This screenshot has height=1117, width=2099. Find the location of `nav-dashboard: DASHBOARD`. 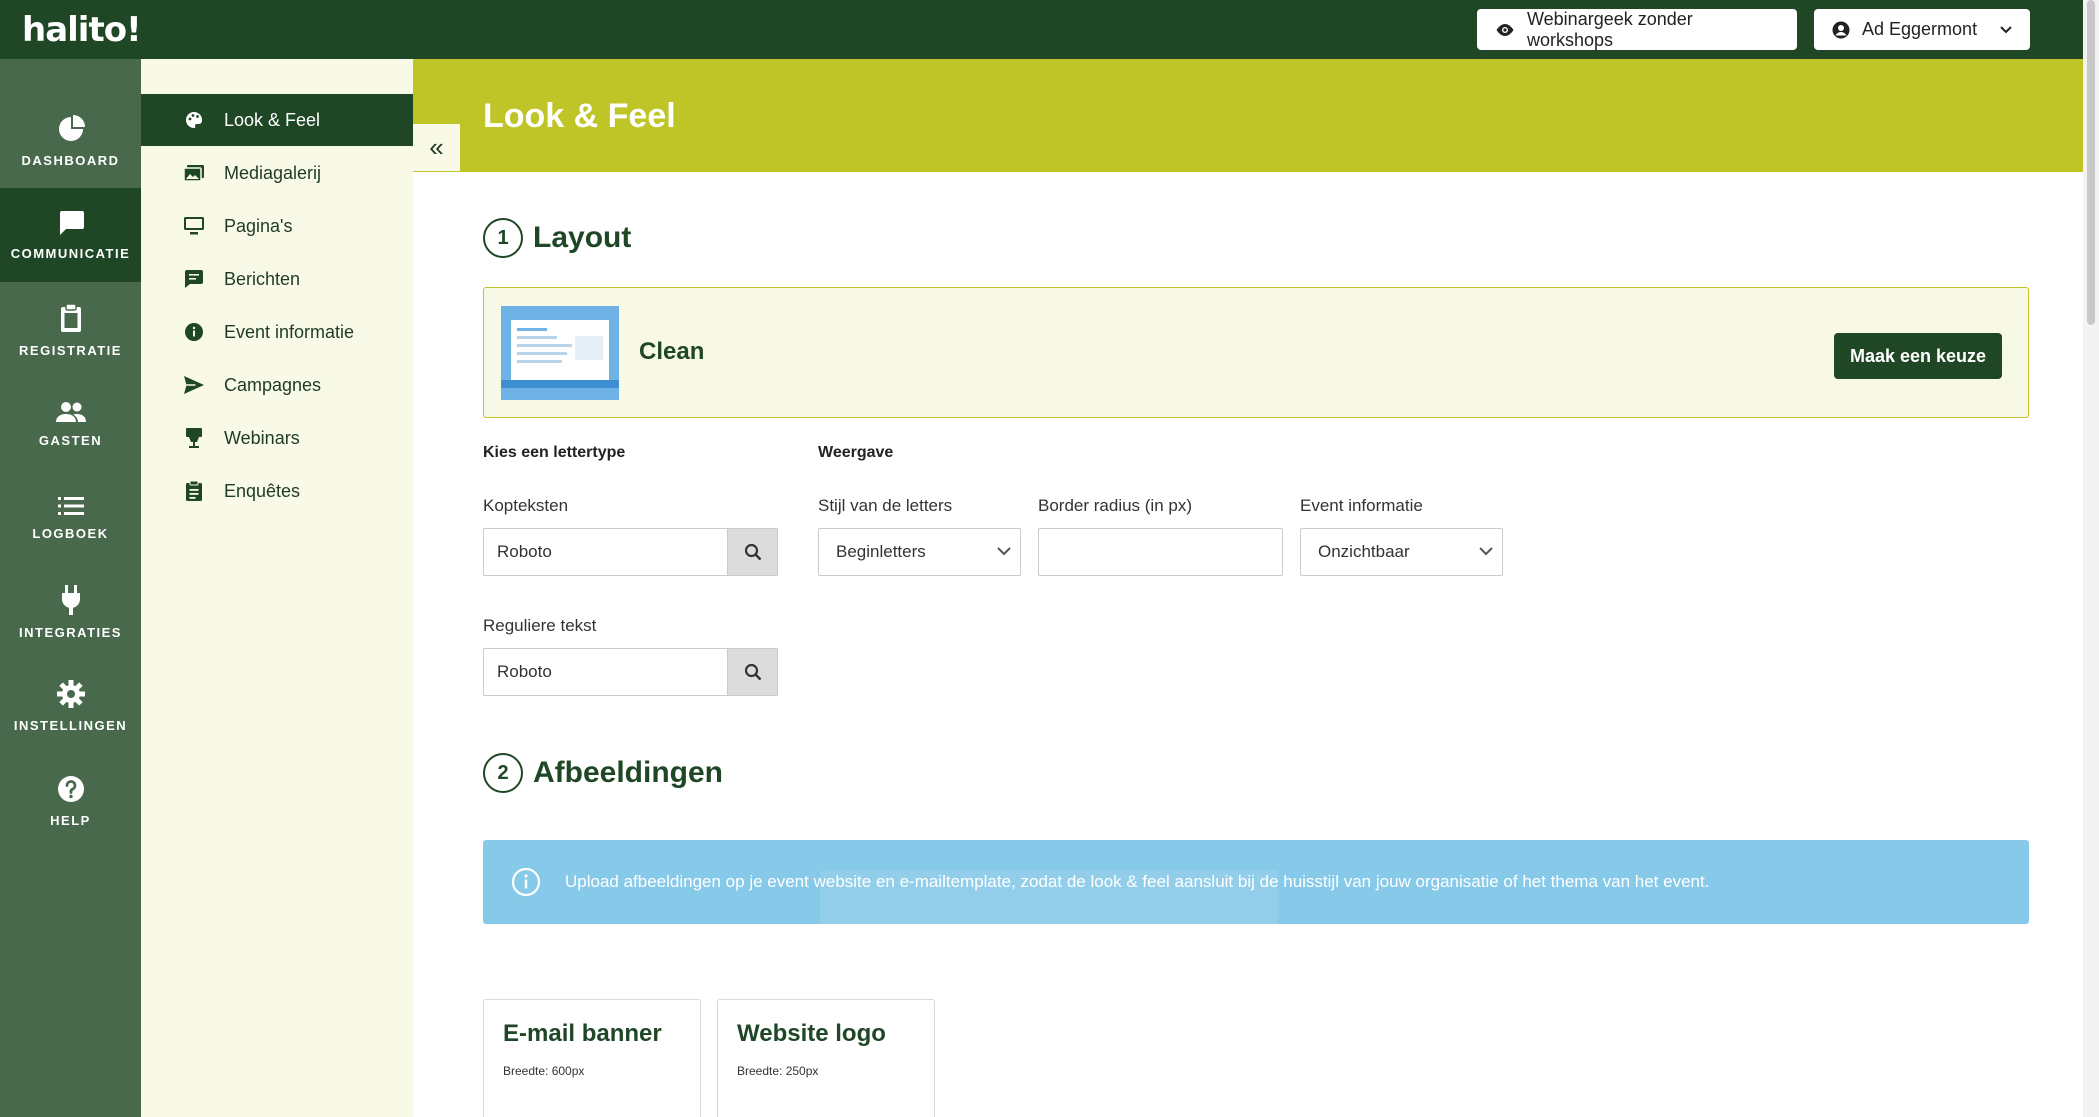

nav-dashboard: DASHBOARD is located at coordinates (70, 141).